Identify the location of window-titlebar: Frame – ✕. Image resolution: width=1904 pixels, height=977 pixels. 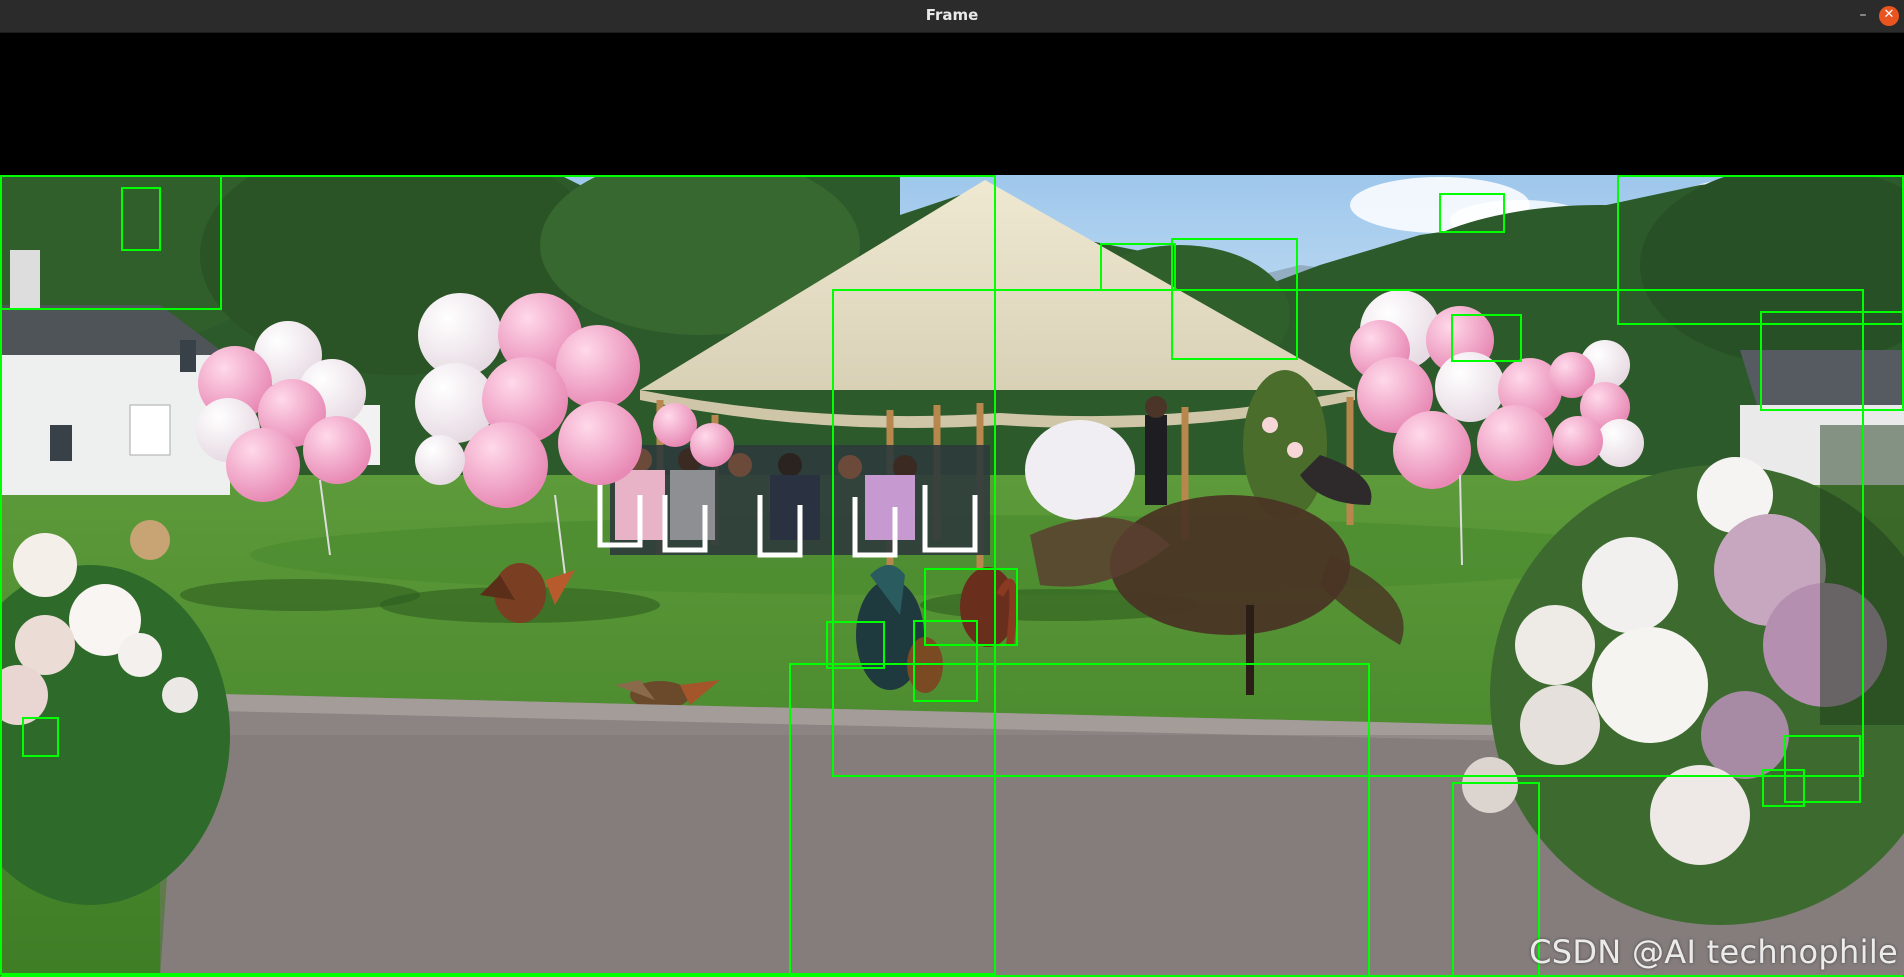
(952, 16).